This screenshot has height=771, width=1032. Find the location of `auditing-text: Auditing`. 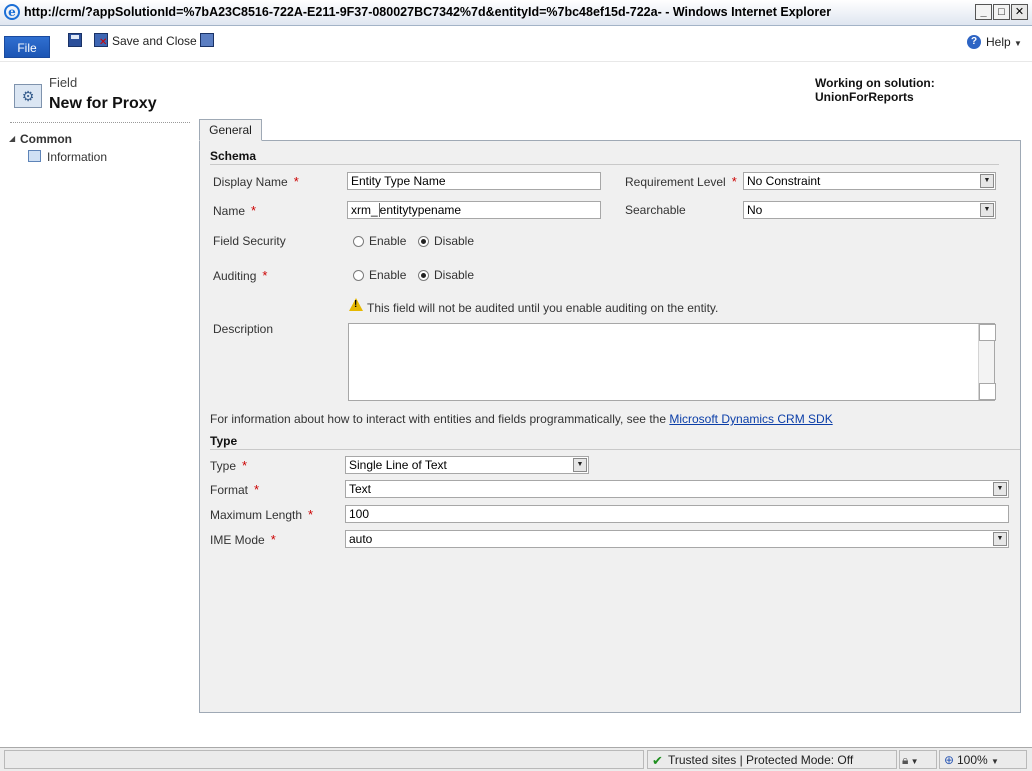

auditing-text: Auditing is located at coordinates (235, 276).